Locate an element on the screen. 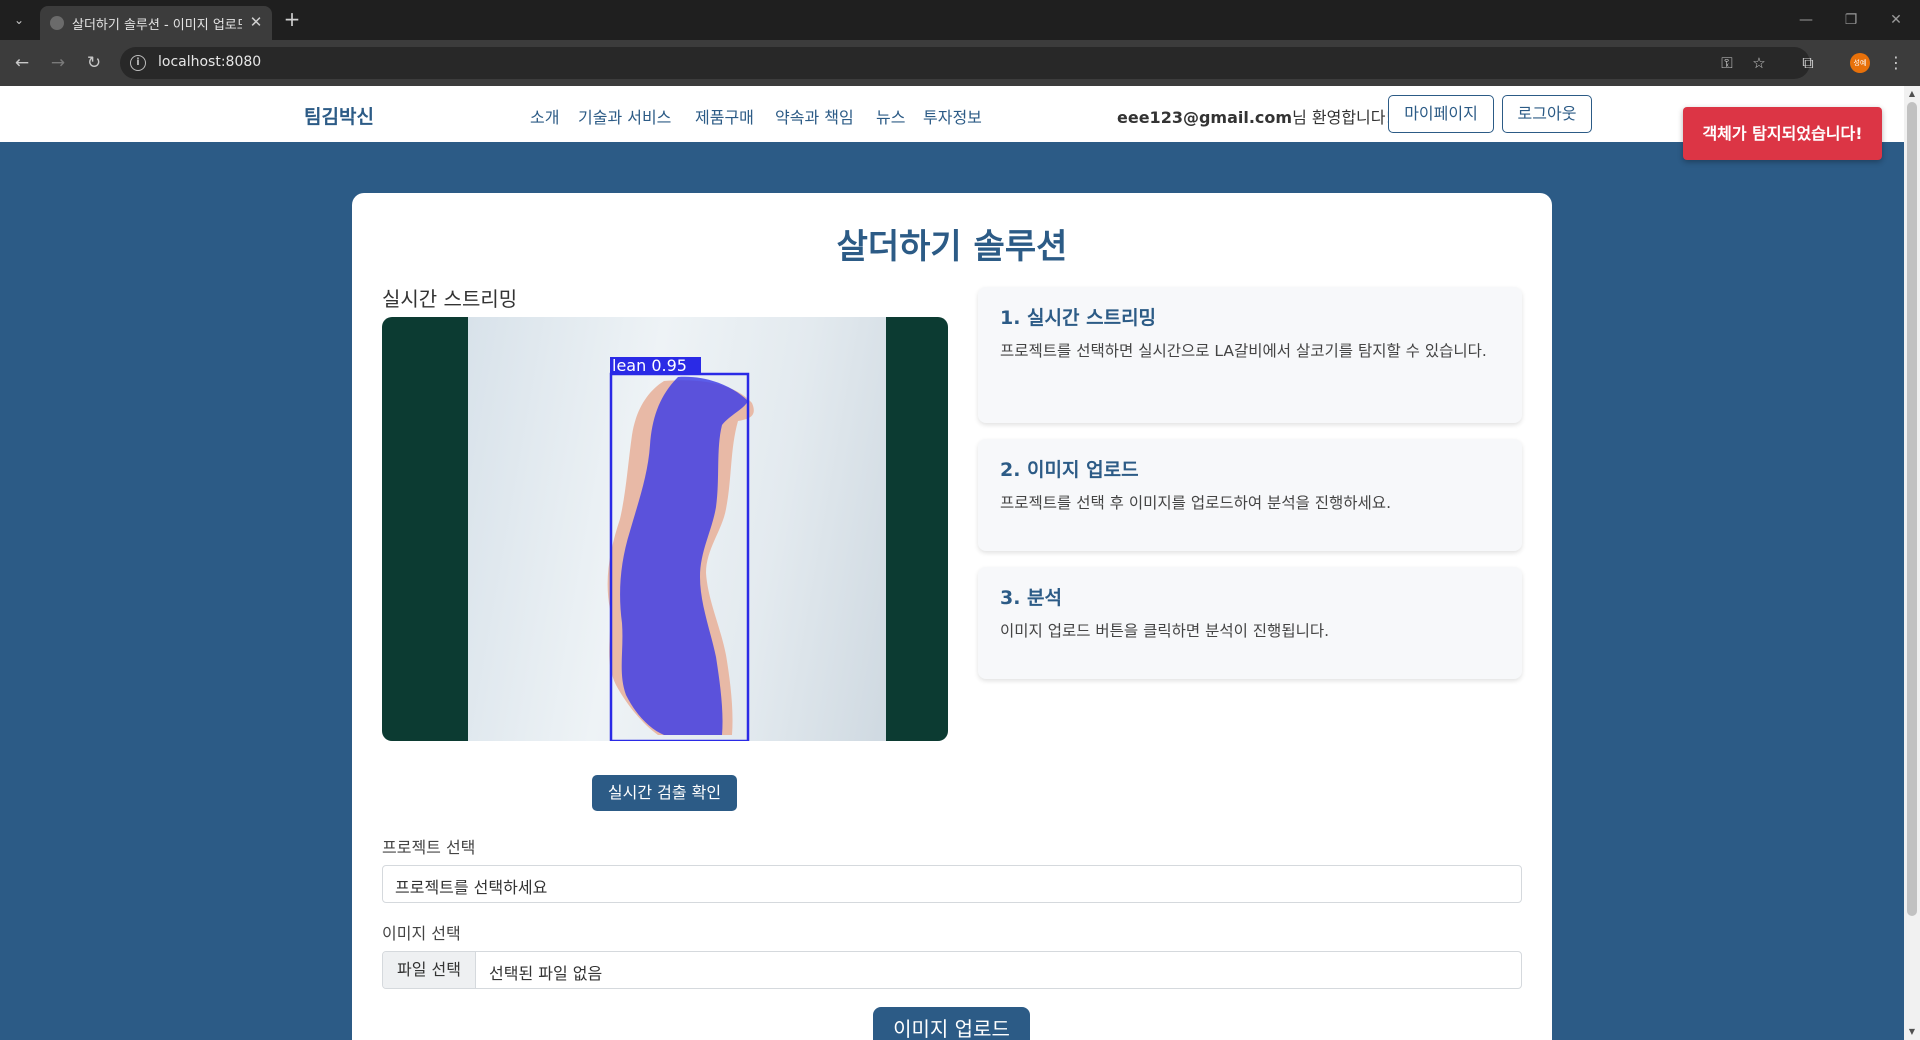 This screenshot has width=1920, height=1040. image-upload-button: 이미지 업로드 is located at coordinates (951, 1023).